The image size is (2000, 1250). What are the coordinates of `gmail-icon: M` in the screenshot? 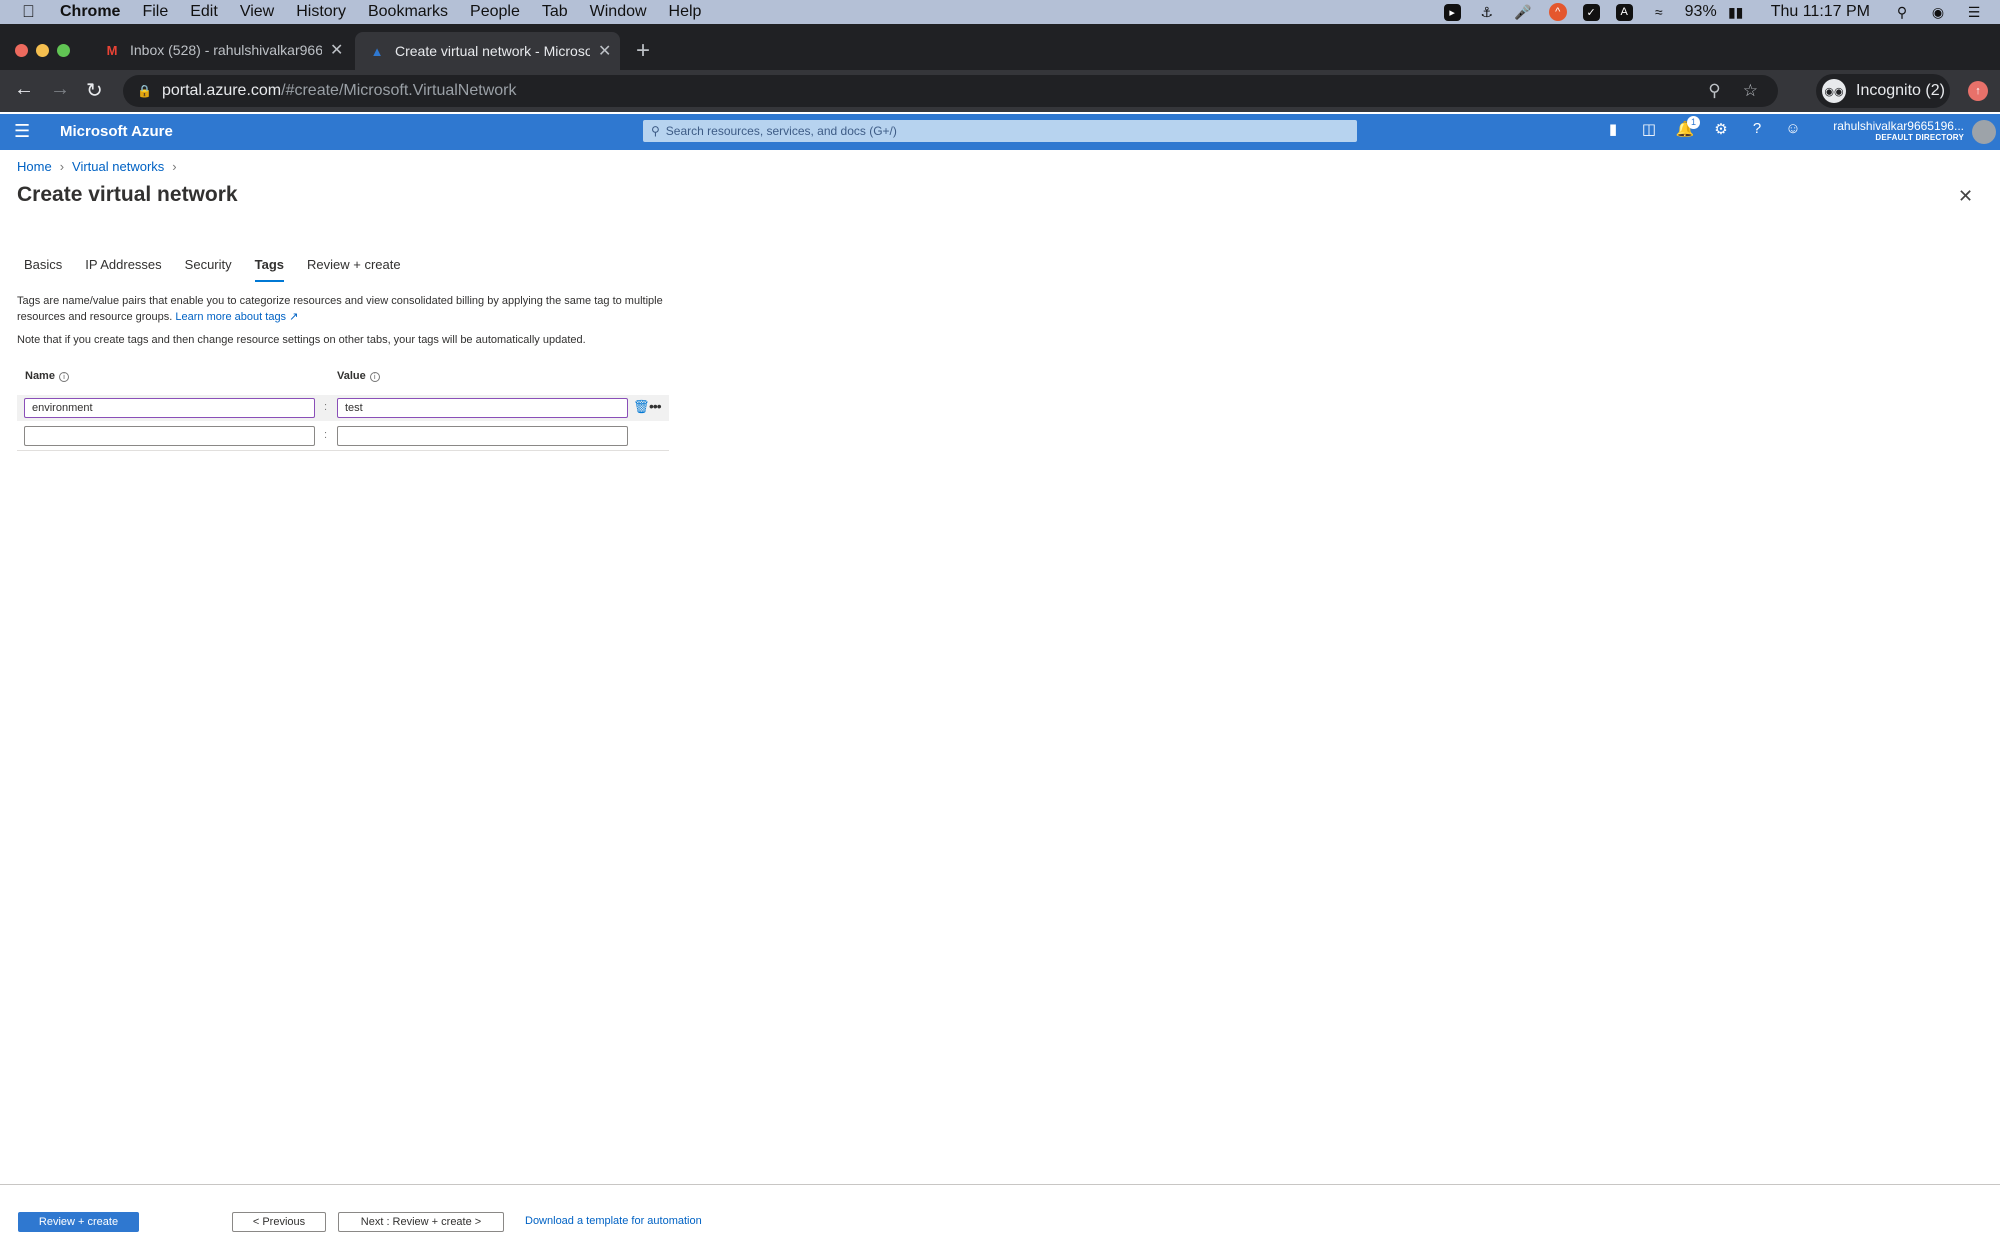 It's located at (112, 50).